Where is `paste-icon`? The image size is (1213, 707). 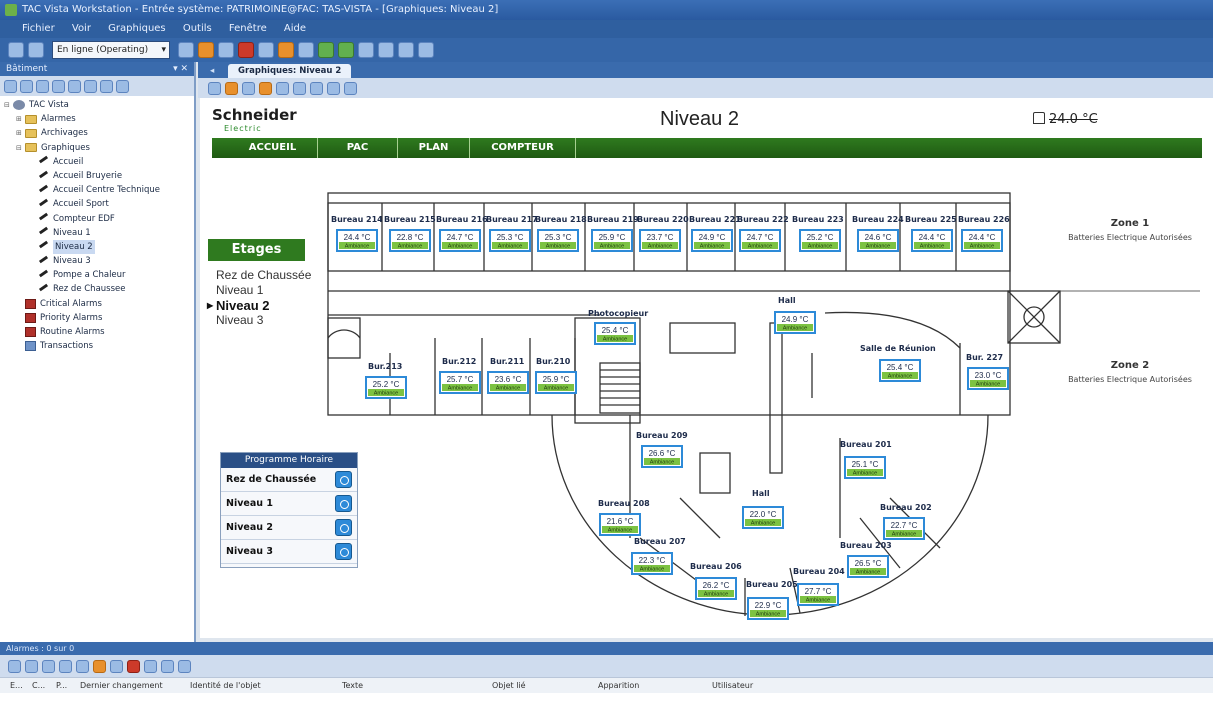
paste-icon is located at coordinates (58, 86).